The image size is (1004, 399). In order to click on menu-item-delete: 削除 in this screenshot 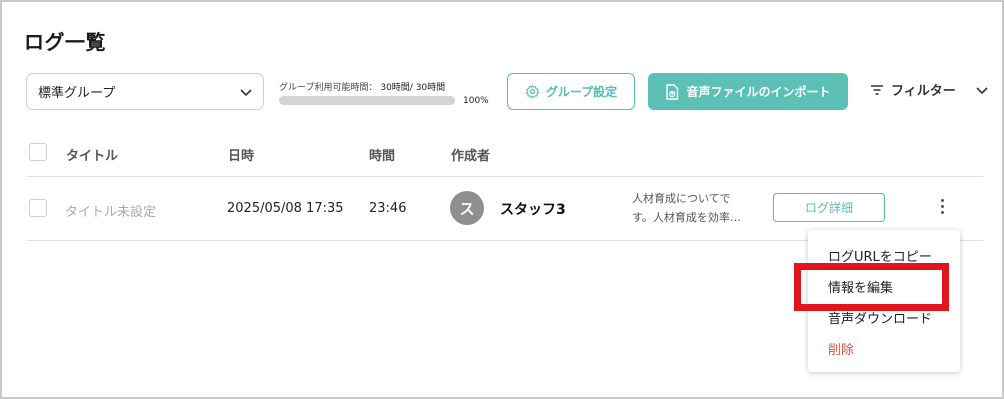, I will do `click(841, 348)`.